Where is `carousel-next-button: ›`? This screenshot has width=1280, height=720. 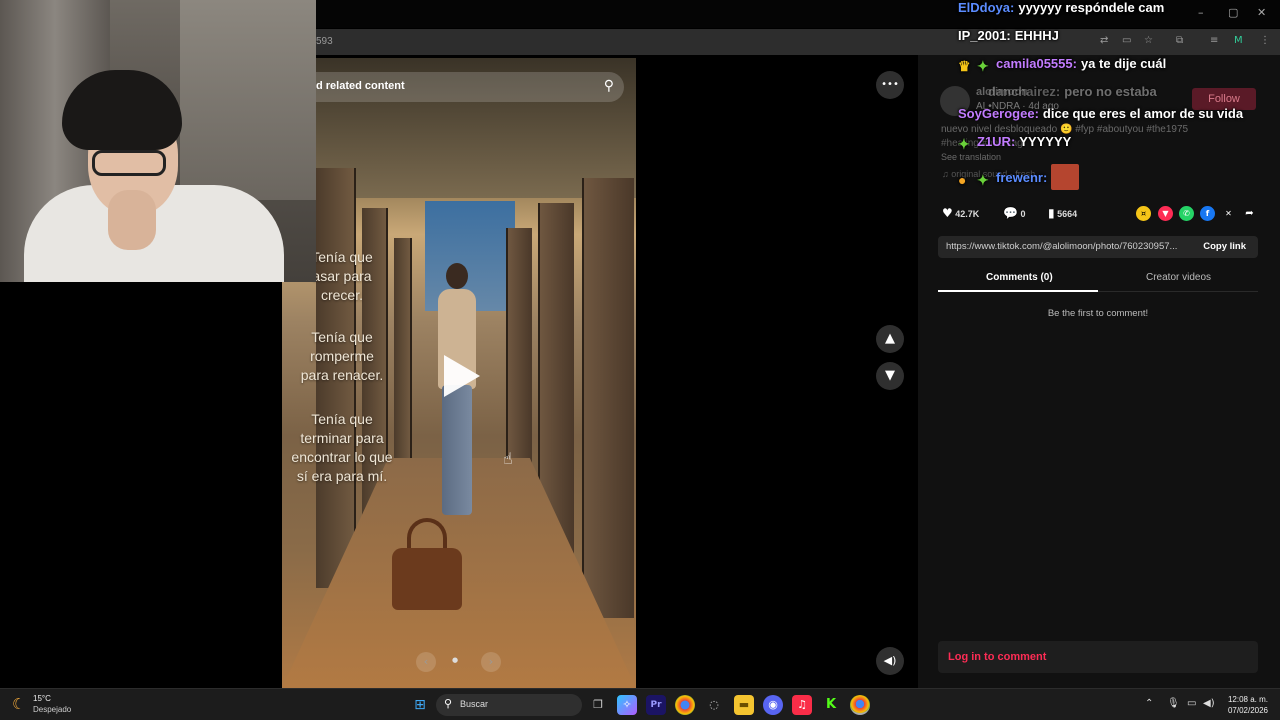 carousel-next-button: › is located at coordinates (491, 662).